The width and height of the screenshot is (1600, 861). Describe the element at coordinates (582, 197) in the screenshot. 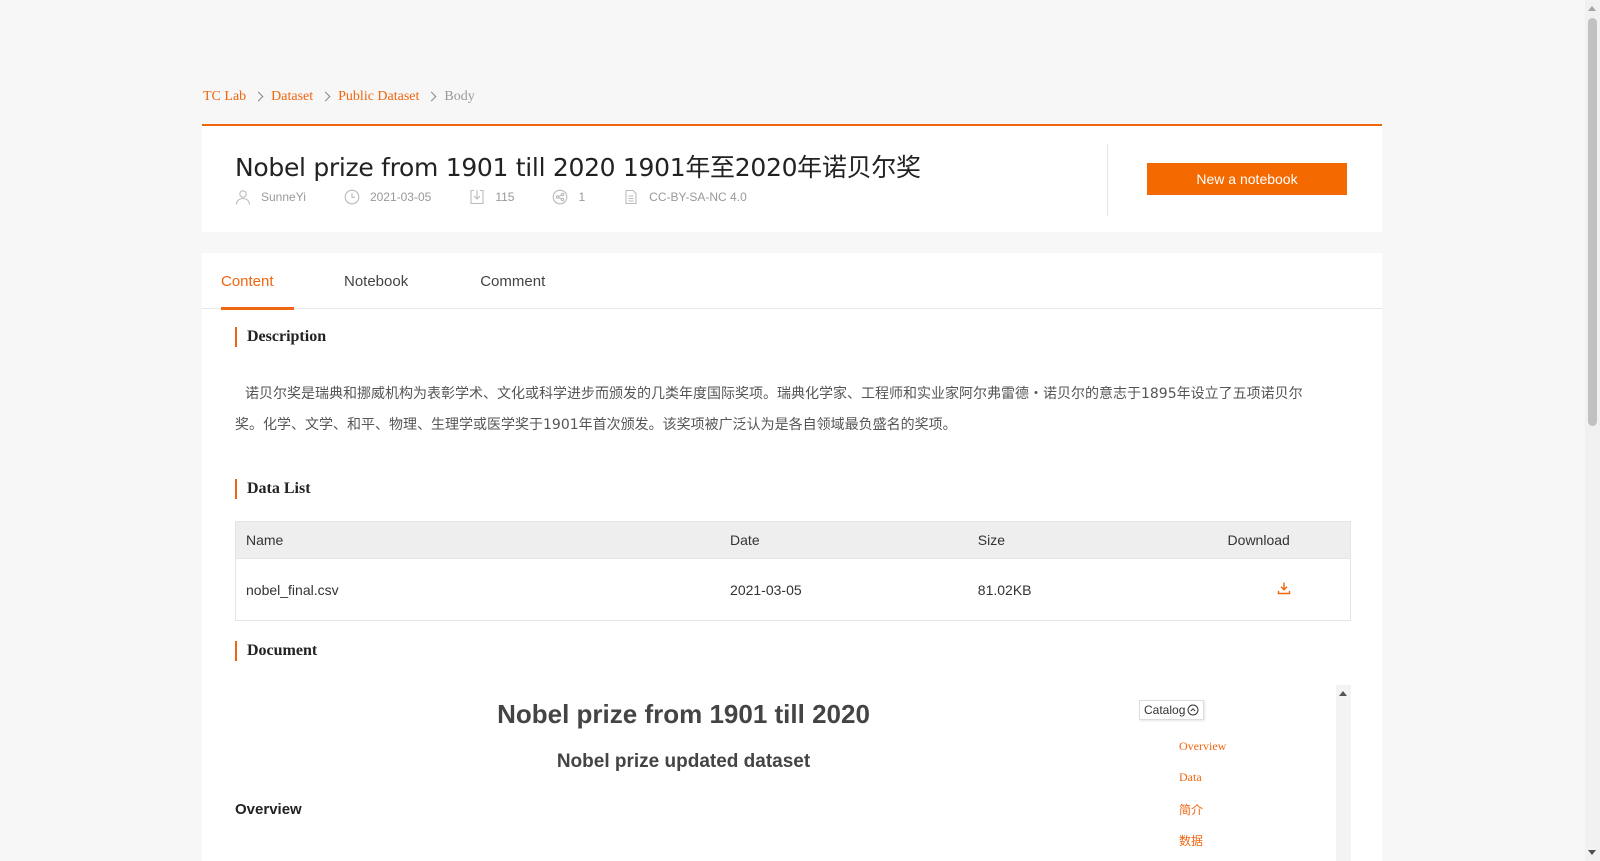

I see `fork-count: 1` at that location.